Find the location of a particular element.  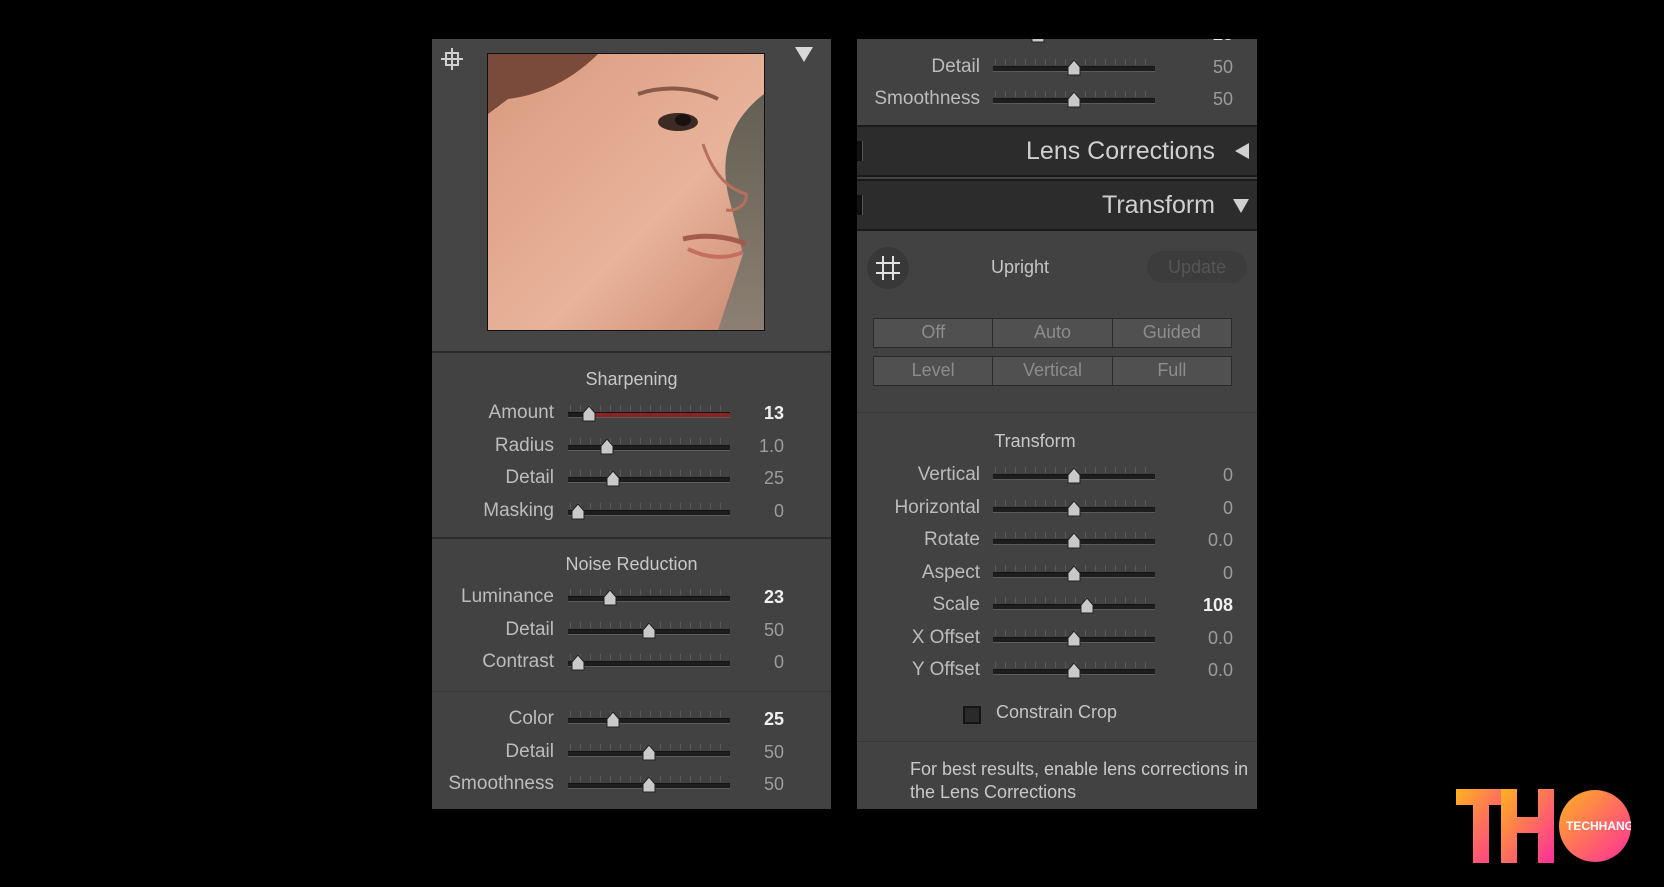

noise-reduction-title: Noise Reduction is located at coordinates (631, 564).